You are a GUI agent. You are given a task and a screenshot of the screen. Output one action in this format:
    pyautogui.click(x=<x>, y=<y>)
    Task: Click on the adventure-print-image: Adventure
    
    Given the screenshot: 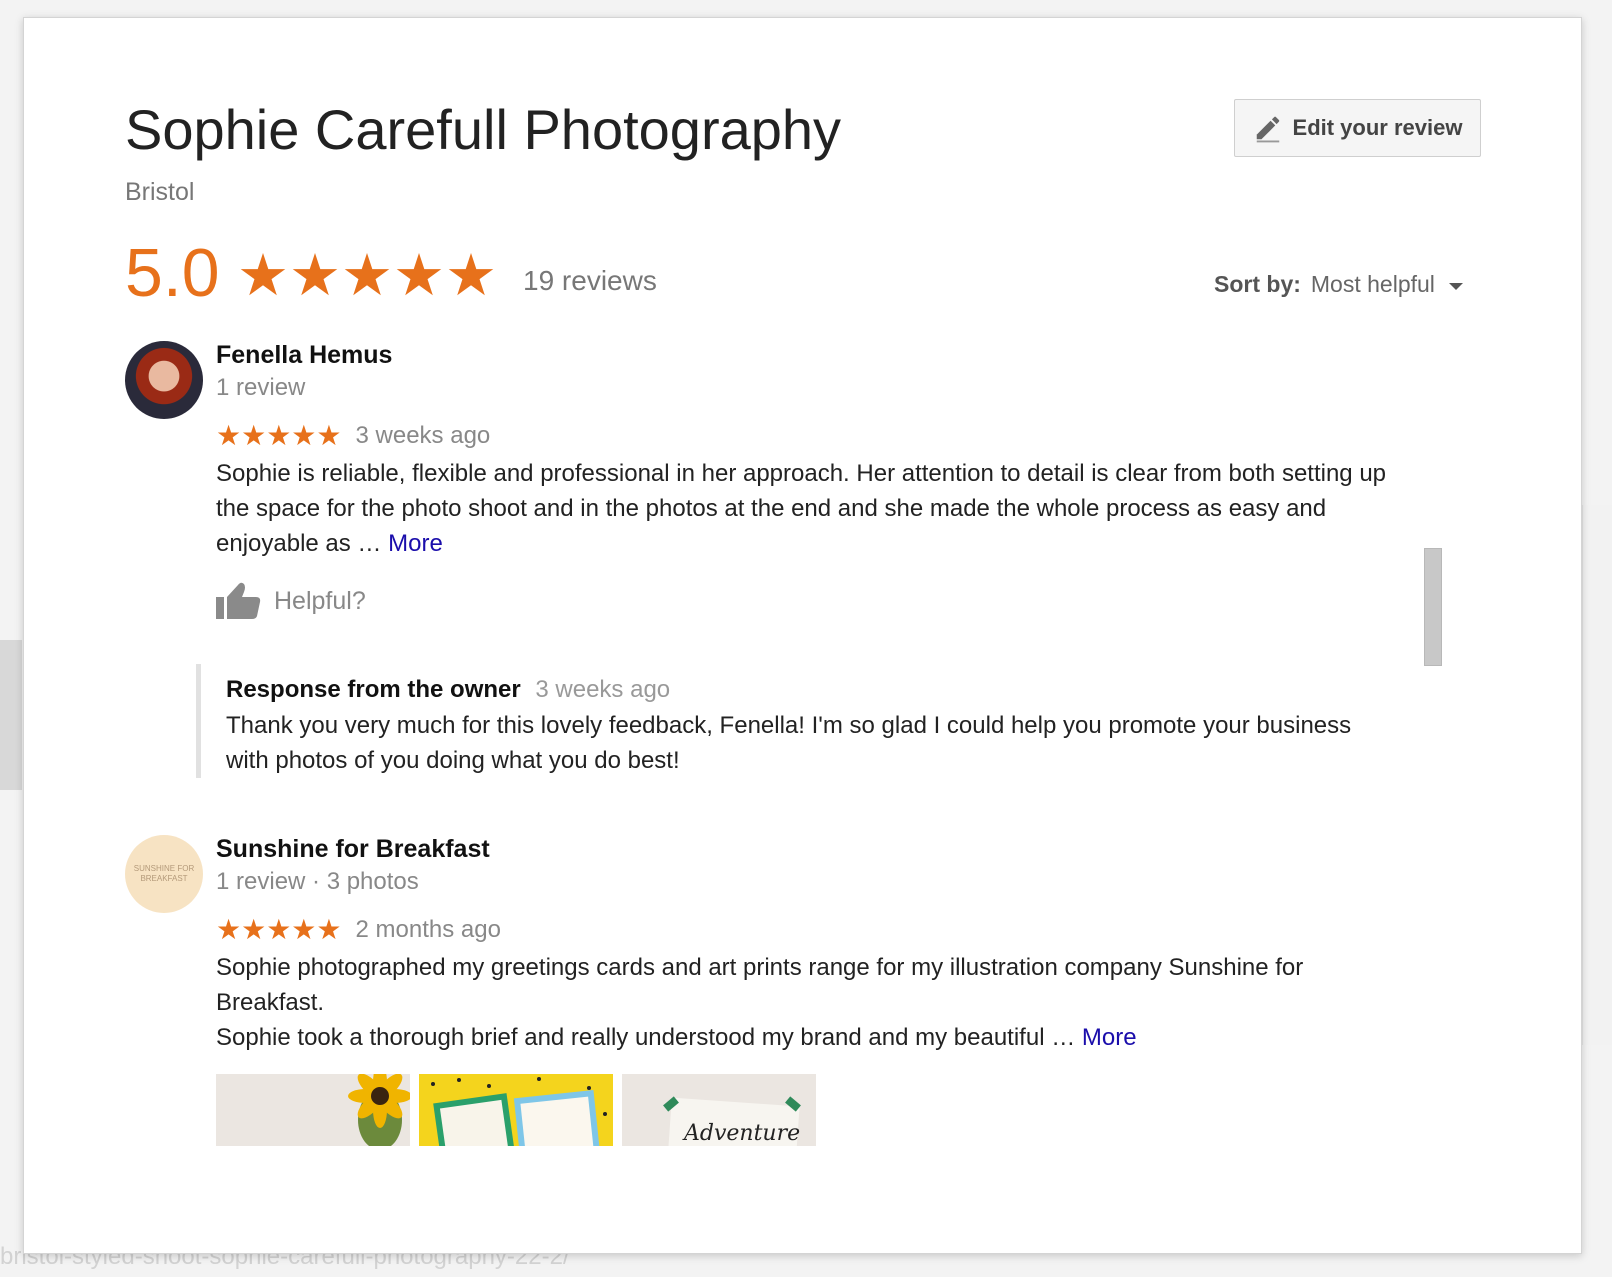 What is the action you would take?
    pyautogui.click(x=719, y=1110)
    